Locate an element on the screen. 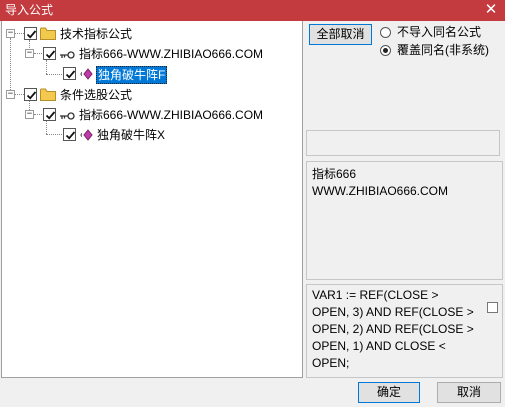 This screenshot has width=505, height=407. code-line: OPEN, 2) AND REF(CLOSE > is located at coordinates (393, 329).